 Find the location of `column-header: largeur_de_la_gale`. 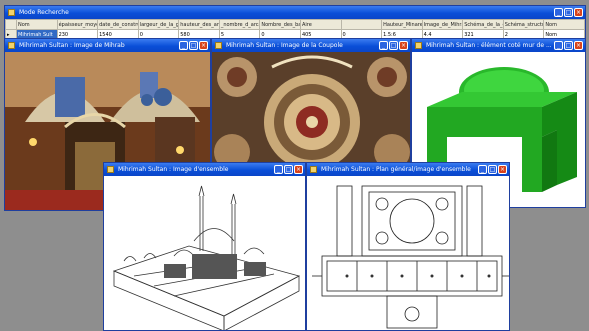

column-header: largeur_de_la_gale is located at coordinates (158, 24).